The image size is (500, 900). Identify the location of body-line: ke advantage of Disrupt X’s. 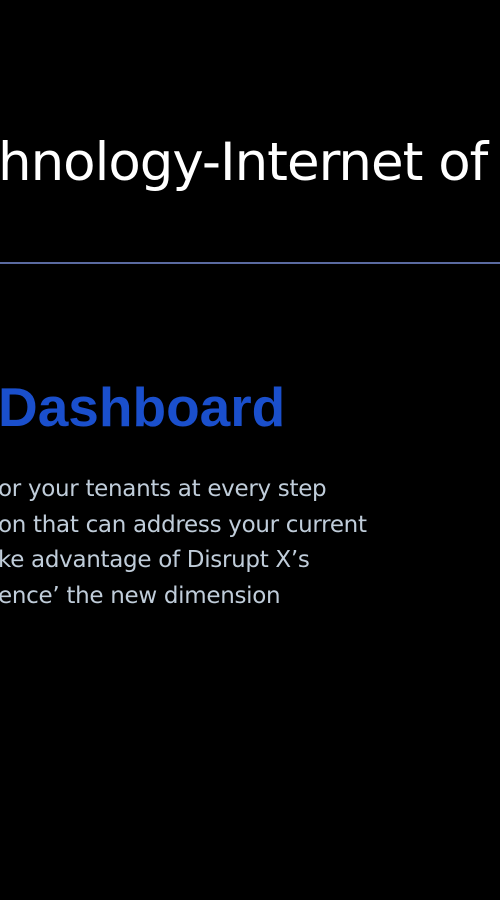
(155, 560).